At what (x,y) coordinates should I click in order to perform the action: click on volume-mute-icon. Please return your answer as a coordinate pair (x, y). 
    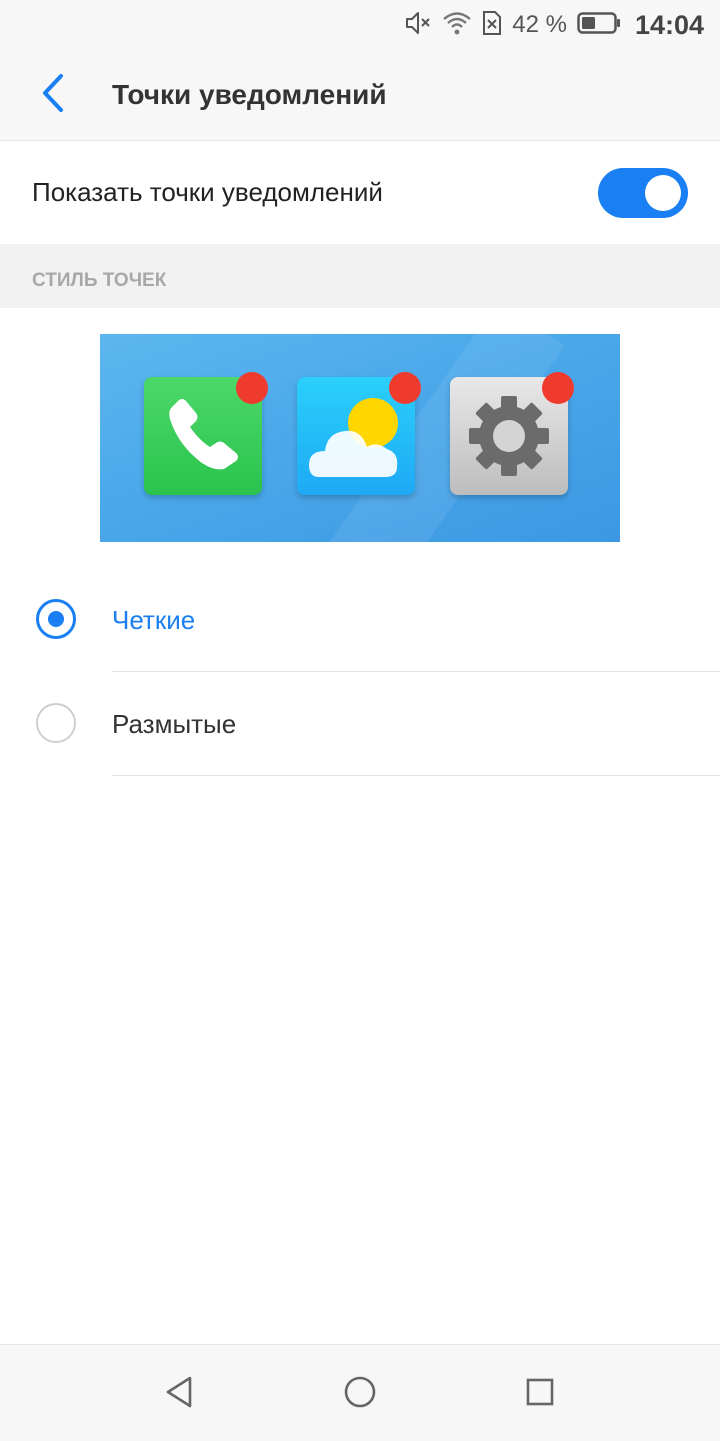
    Looking at the image, I should click on (418, 25).